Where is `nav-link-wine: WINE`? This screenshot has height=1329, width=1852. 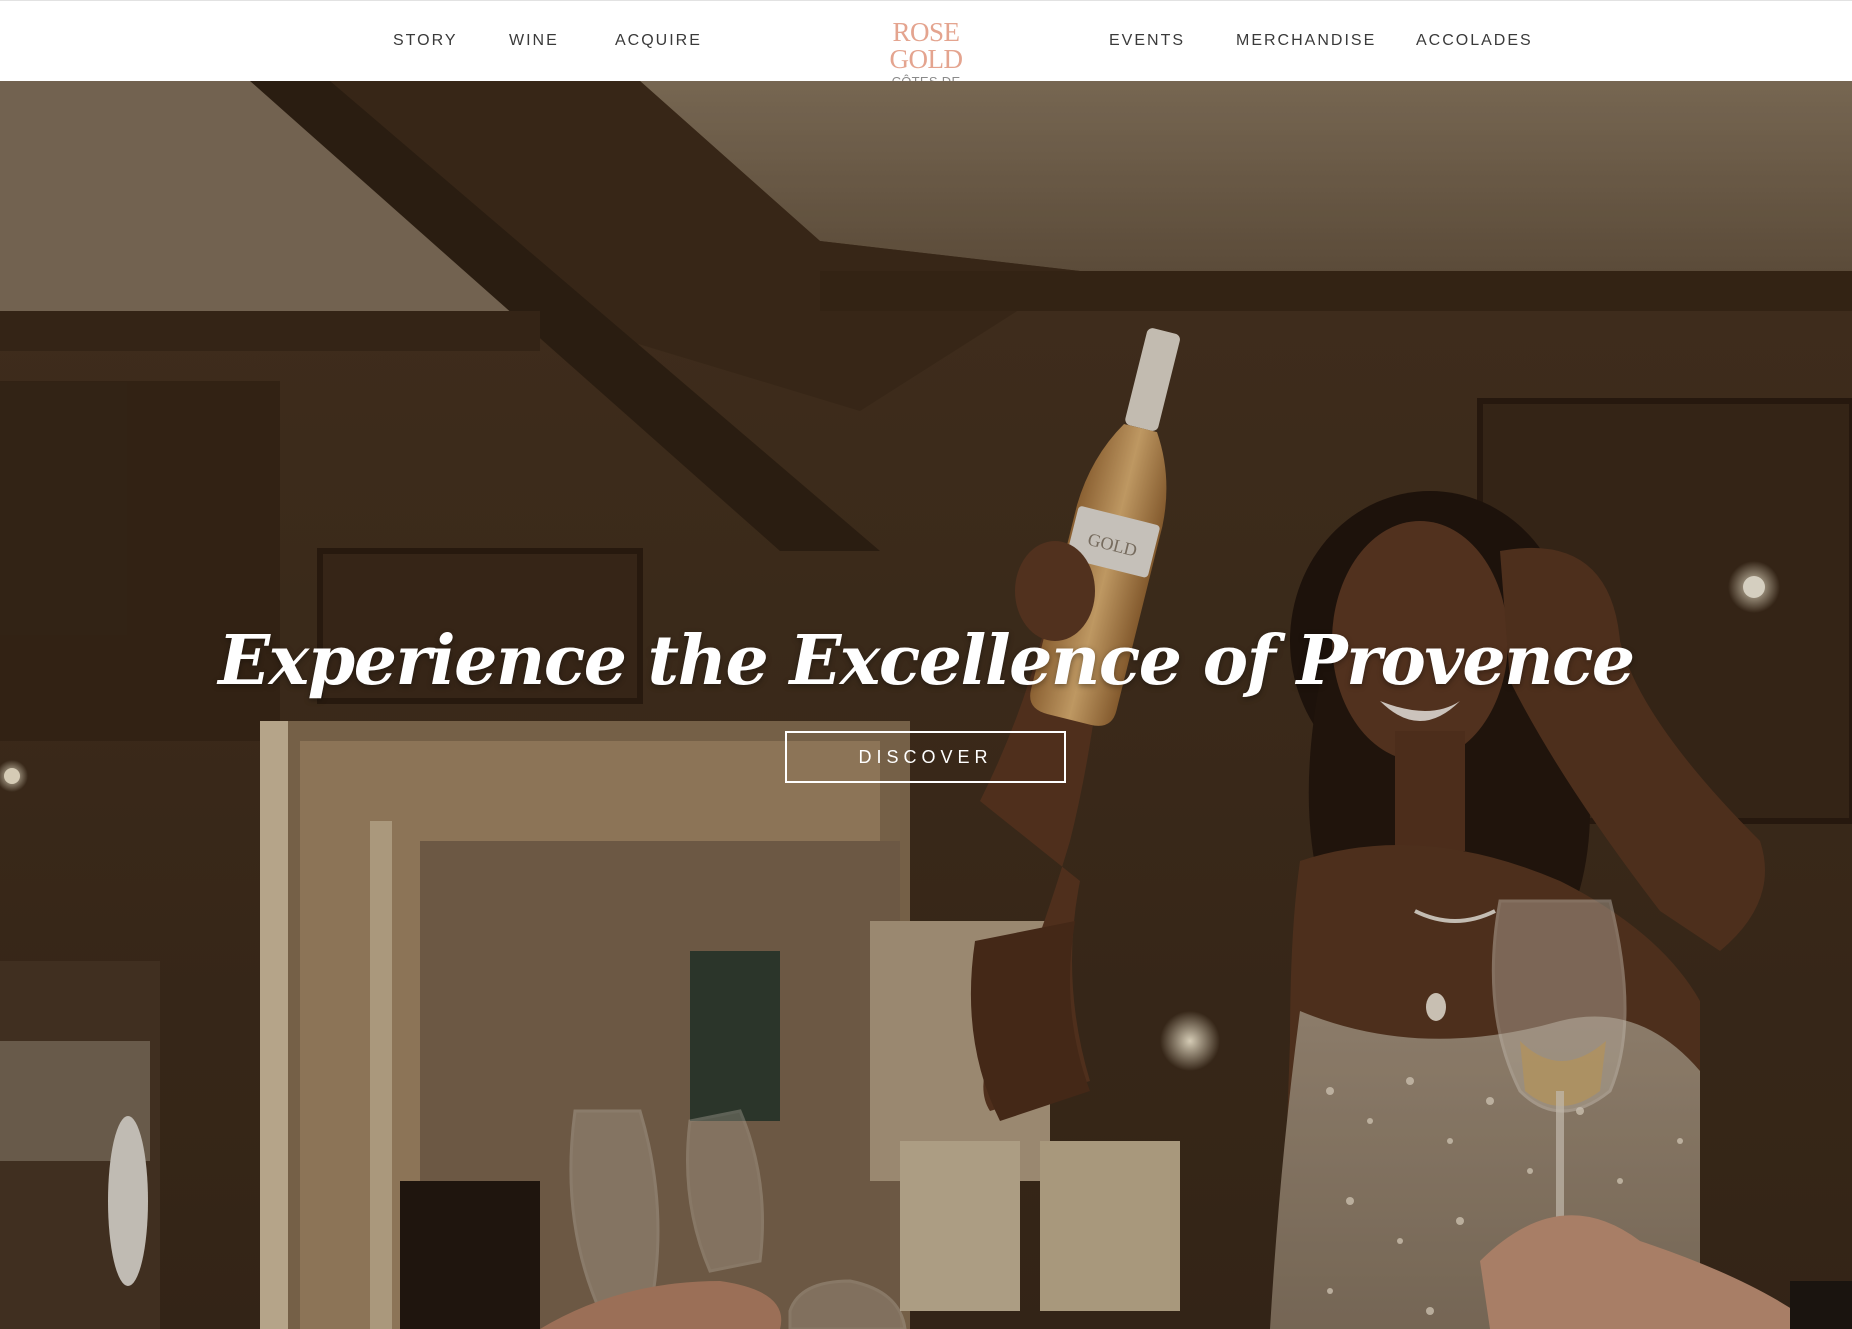
nav-link-wine: WINE is located at coordinates (534, 41).